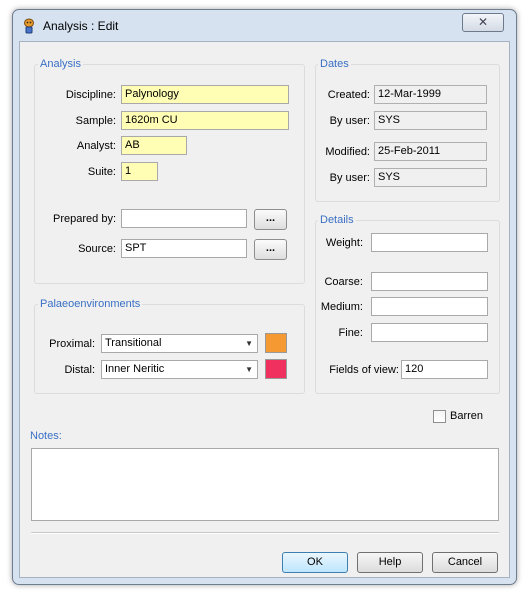 Image resolution: width=531 pixels, height=600 pixels. What do you see at coordinates (264, 25) in the screenshot?
I see `title-bar: Analysis : Edit ✕` at bounding box center [264, 25].